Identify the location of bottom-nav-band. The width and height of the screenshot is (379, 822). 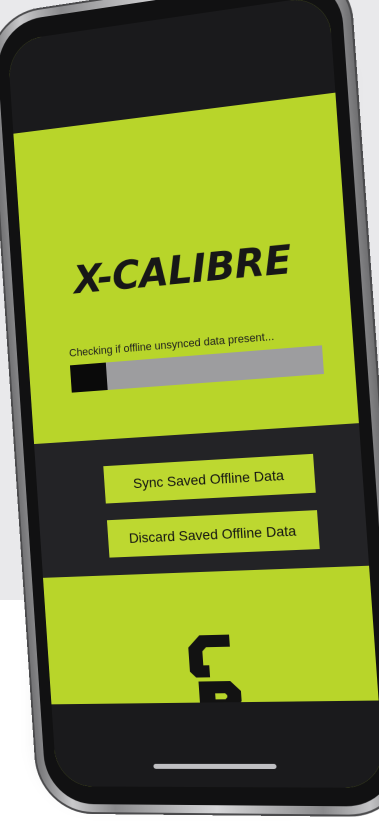
(215, 744).